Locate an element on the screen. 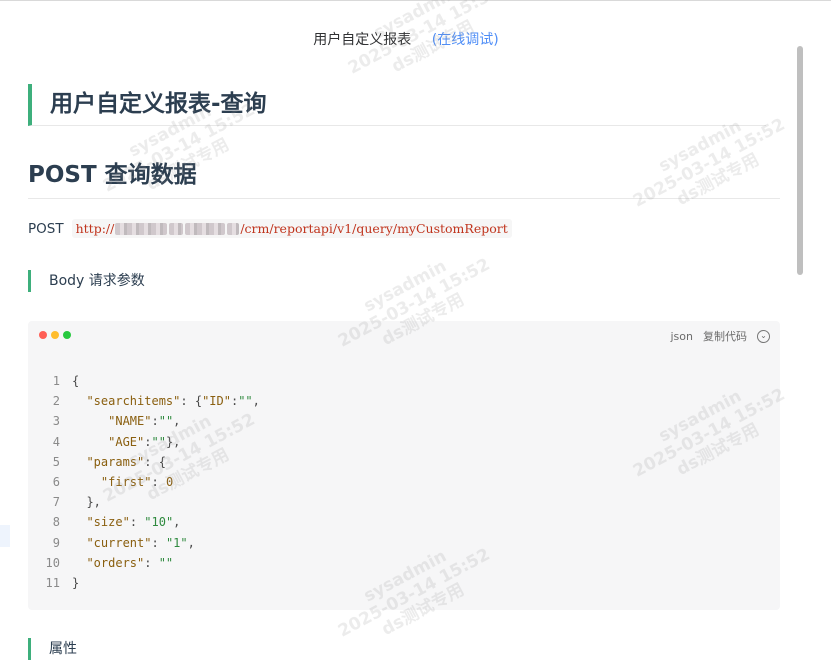 Image resolution: width=831 pixels, height=660 pixels. scrollbar-thumb is located at coordinates (800, 160).